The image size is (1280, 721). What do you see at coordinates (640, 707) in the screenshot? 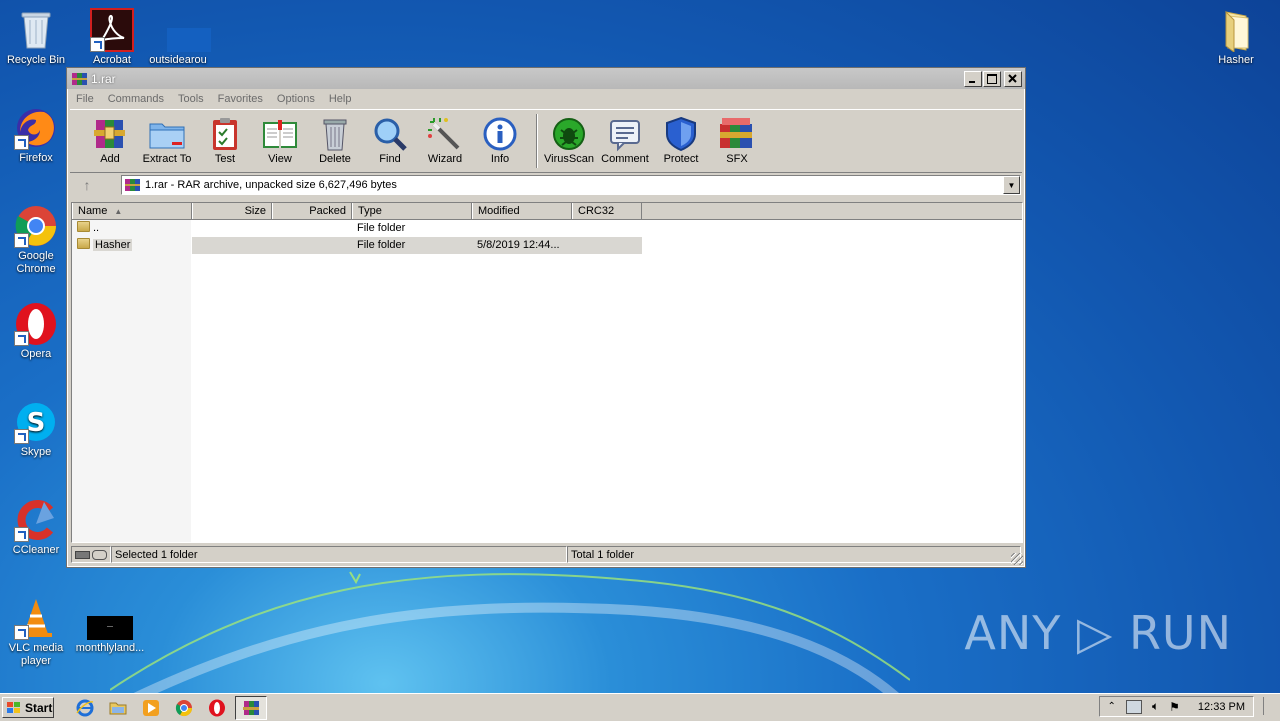
I see `taskbar: Start ⌃ 🔈︎ ⚑ 12:33 PM` at bounding box center [640, 707].